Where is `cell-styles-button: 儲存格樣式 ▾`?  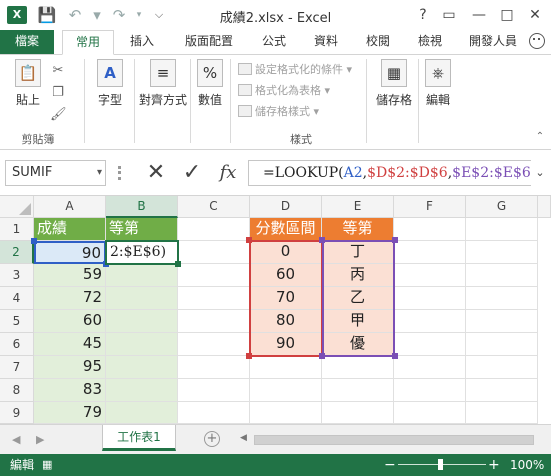 cell-styles-button: 儲存格樣式 ▾ is located at coordinates (278, 112).